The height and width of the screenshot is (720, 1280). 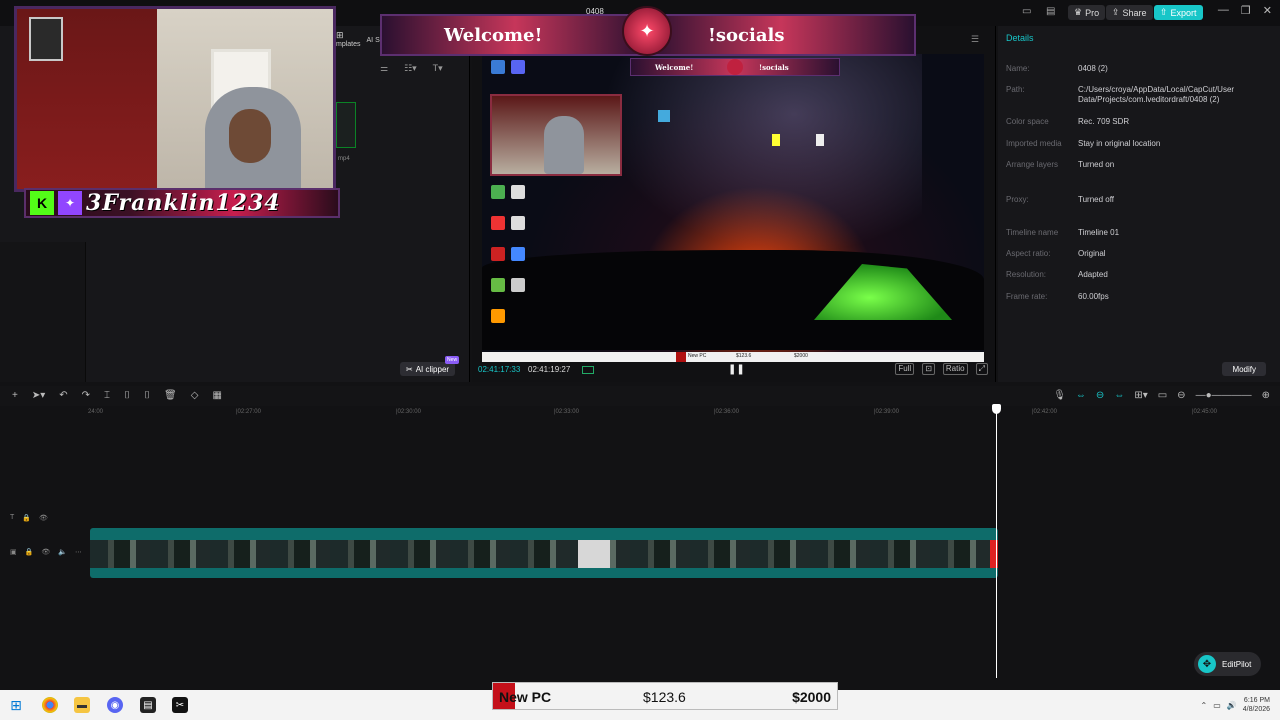 What do you see at coordinates (1232, 705) in the screenshot?
I see `volume-icon: 🔊` at bounding box center [1232, 705].